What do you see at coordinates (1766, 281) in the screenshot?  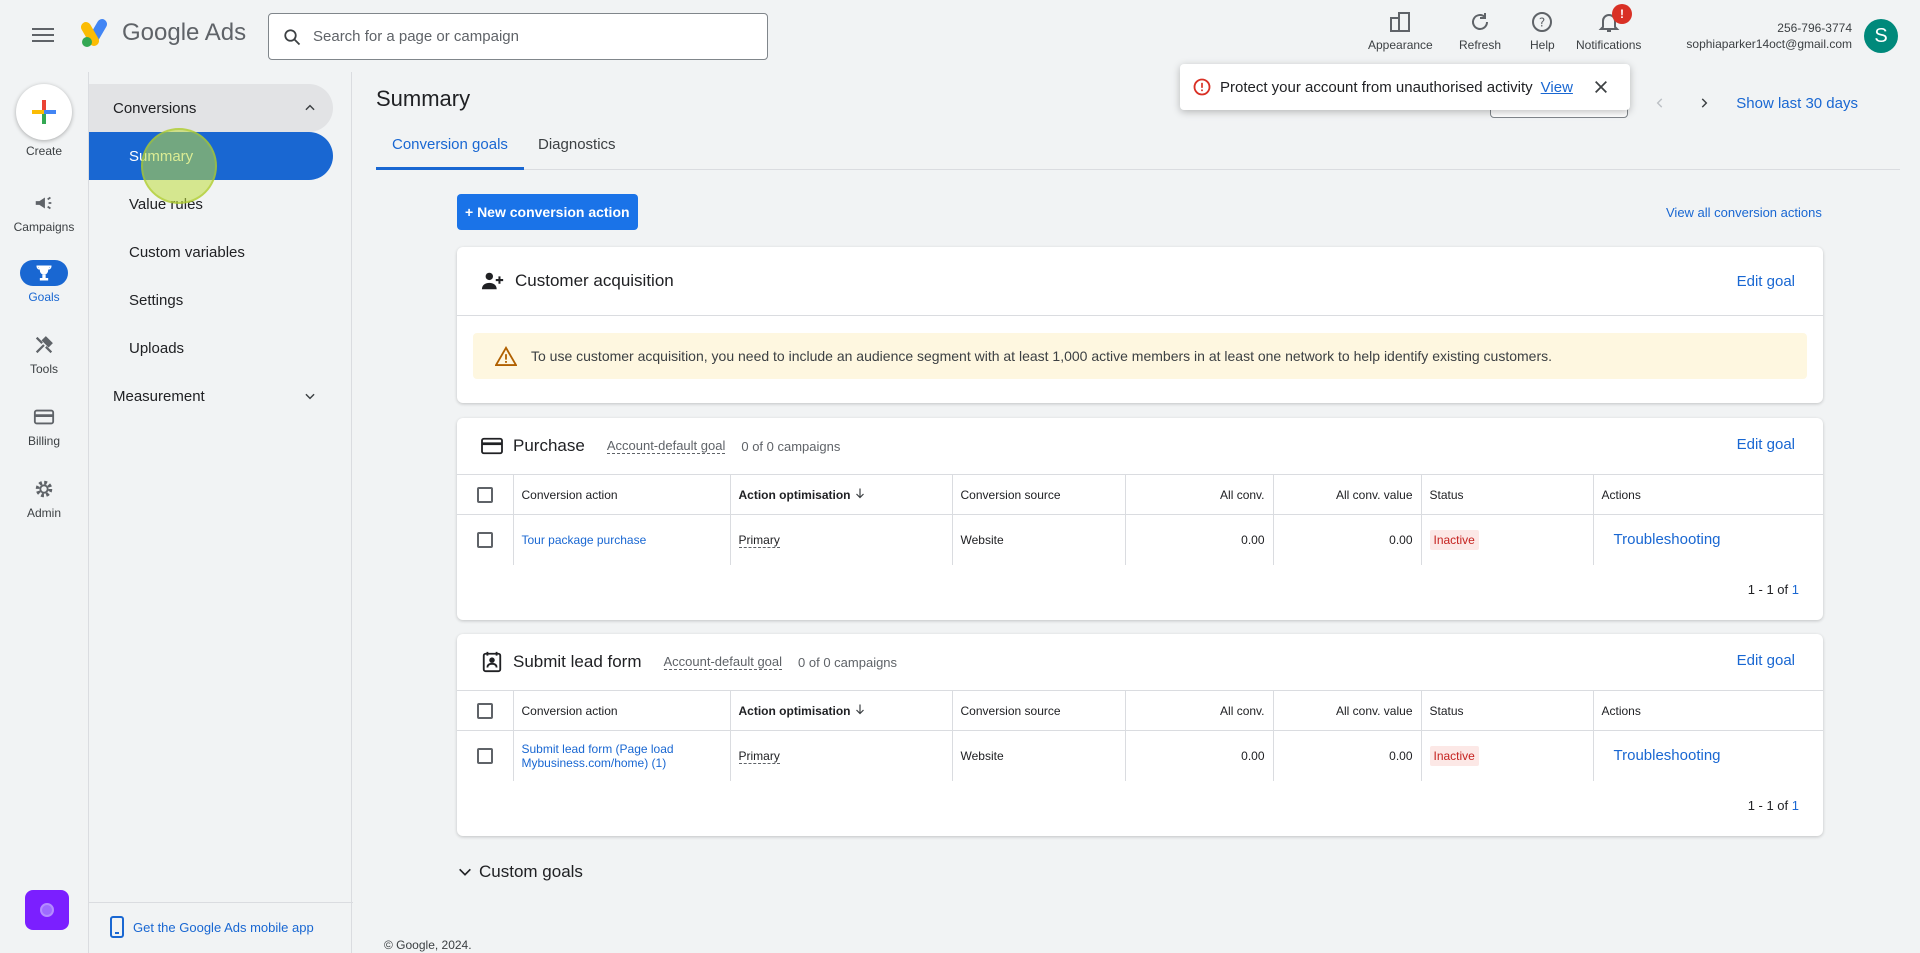 I see `edit-goal-customer-acquisition: Edit goal` at bounding box center [1766, 281].